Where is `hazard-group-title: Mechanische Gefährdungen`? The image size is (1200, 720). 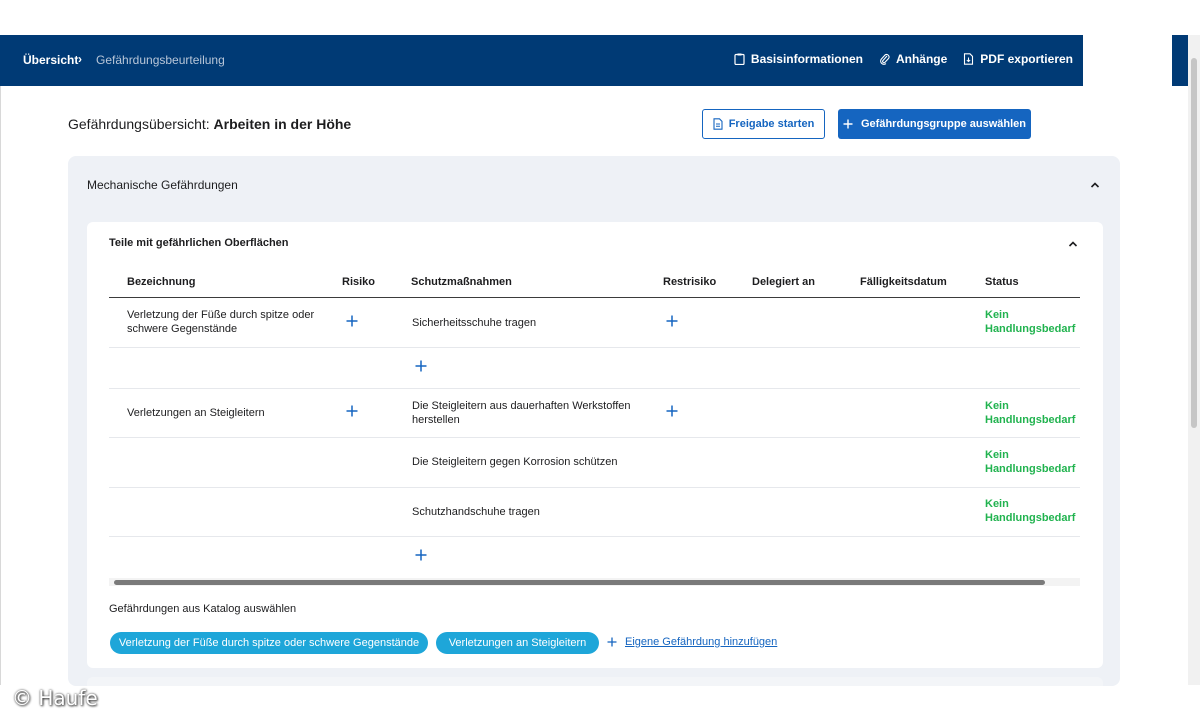
hazard-group-title: Mechanische Gefährdungen is located at coordinates (162, 185).